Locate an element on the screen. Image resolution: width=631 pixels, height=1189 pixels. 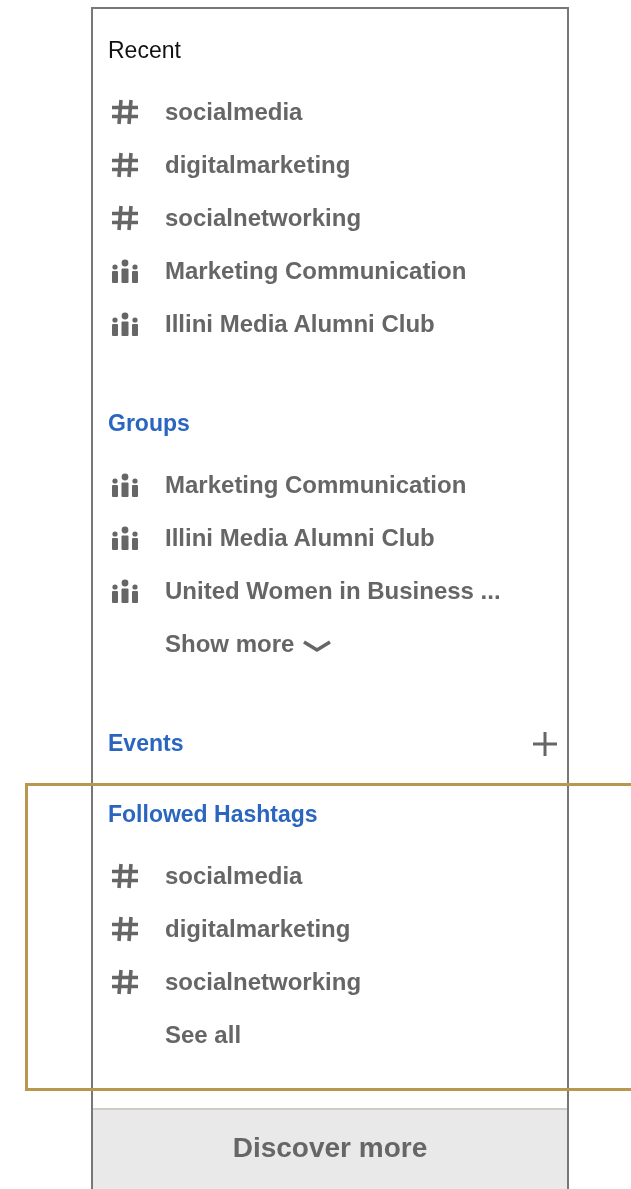
chevron-down-icon is located at coordinates (317, 645).